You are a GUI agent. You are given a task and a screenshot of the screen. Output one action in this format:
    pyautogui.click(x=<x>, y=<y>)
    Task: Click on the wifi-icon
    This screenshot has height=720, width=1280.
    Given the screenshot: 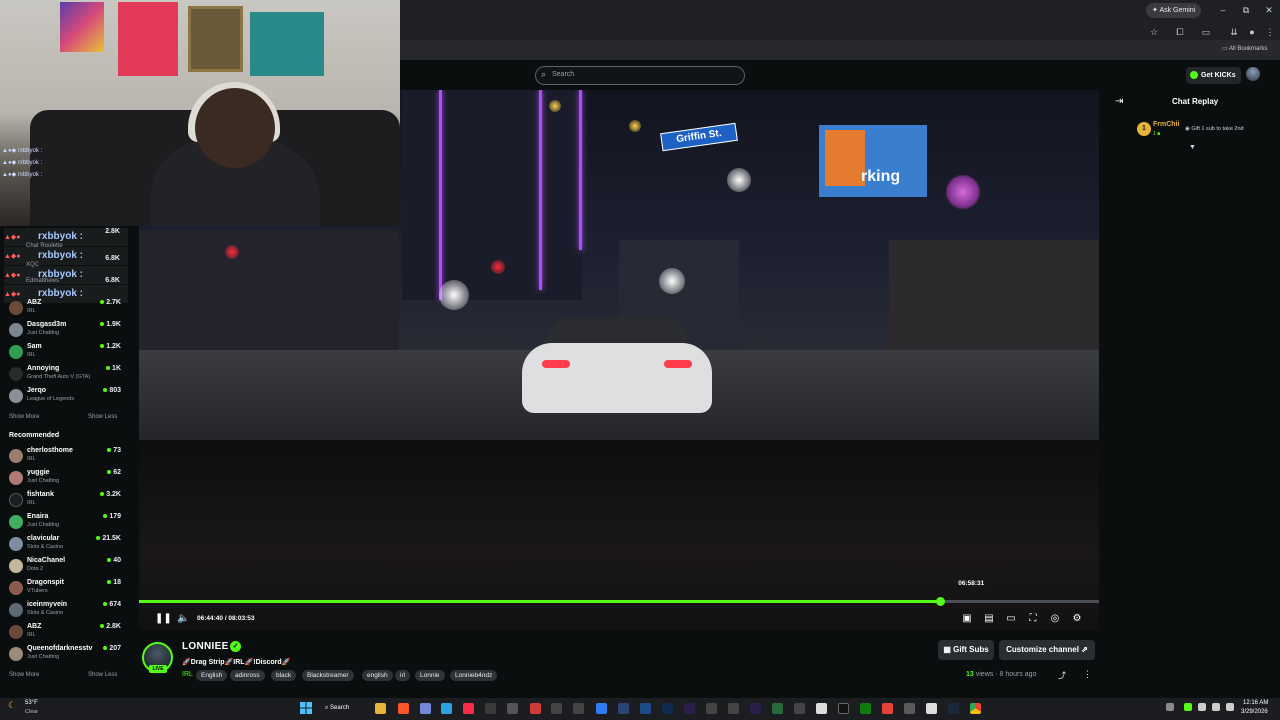 What is the action you would take?
    pyautogui.click(x=1216, y=707)
    